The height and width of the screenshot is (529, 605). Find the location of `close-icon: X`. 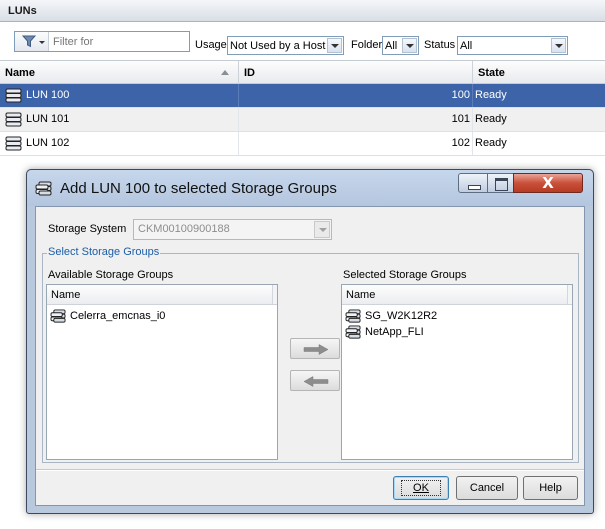

close-icon: X is located at coordinates (548, 183).